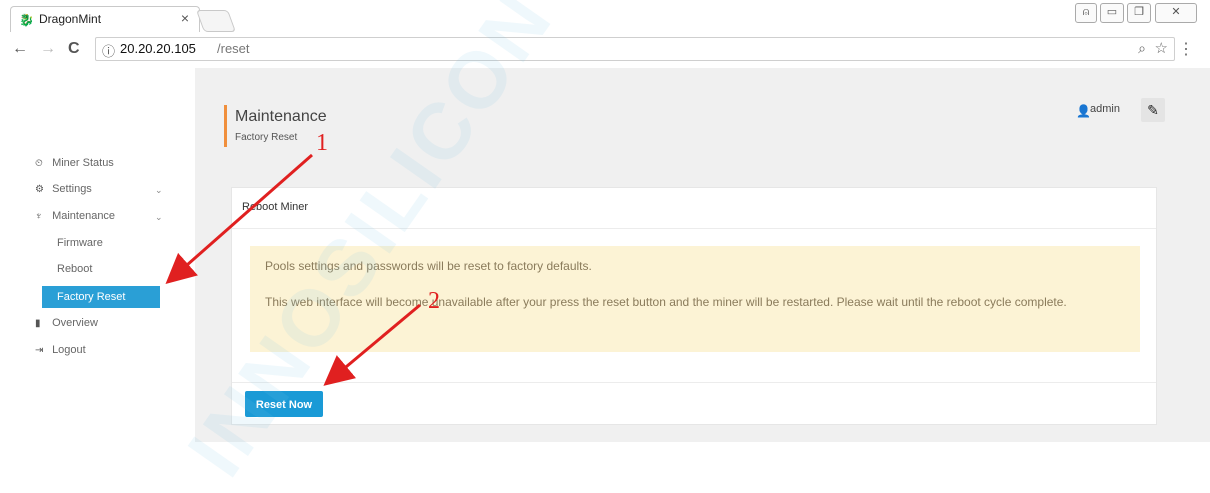 The height and width of the screenshot is (493, 1210). I want to click on annotation-marker-1: 1, so click(322, 143).